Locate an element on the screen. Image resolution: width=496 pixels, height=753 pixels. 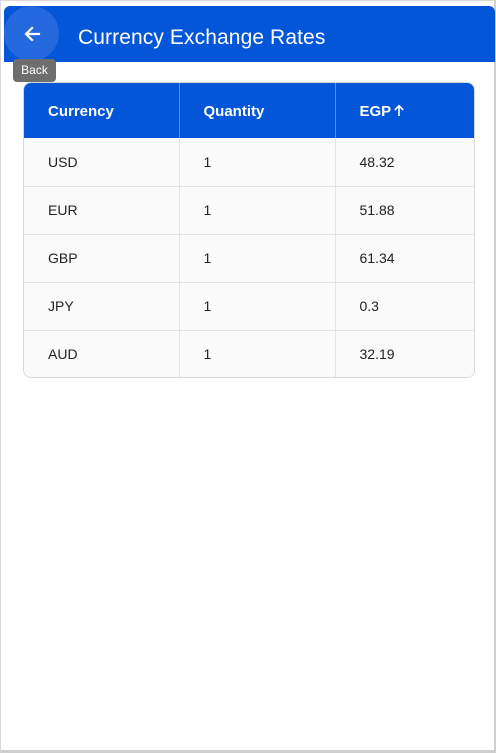
arrow-left-icon is located at coordinates (31, 33).